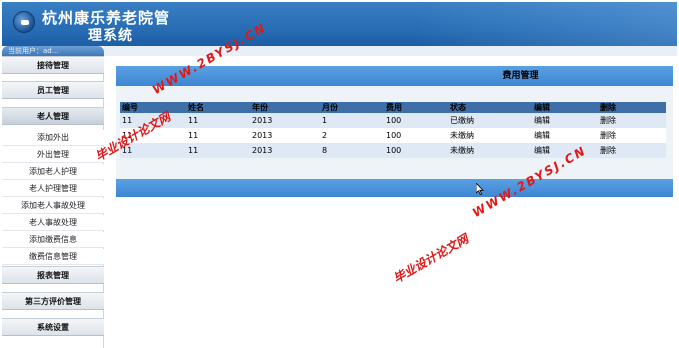 This screenshot has height=348, width=679. I want to click on column-header-year: 年份, so click(285, 107).